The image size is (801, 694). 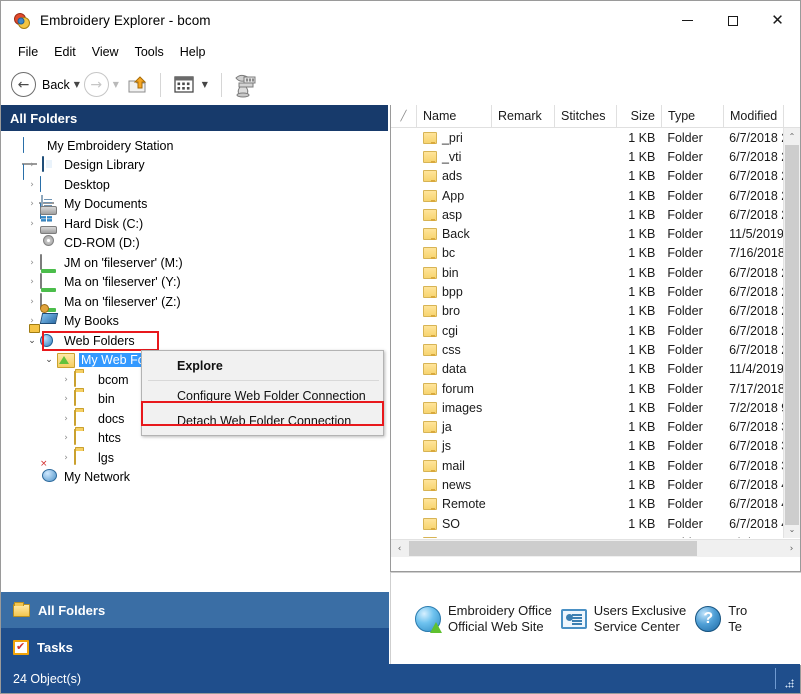 I want to click on file-list-row: bro 1 KB Folder 6/7/2018 2, so click(x=587, y=311).